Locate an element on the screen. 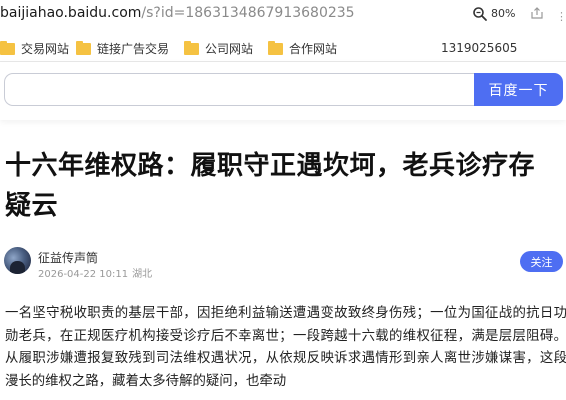 This screenshot has height=400, width=566. url-host: baijiahao.baidu.com is located at coordinates (71, 13).